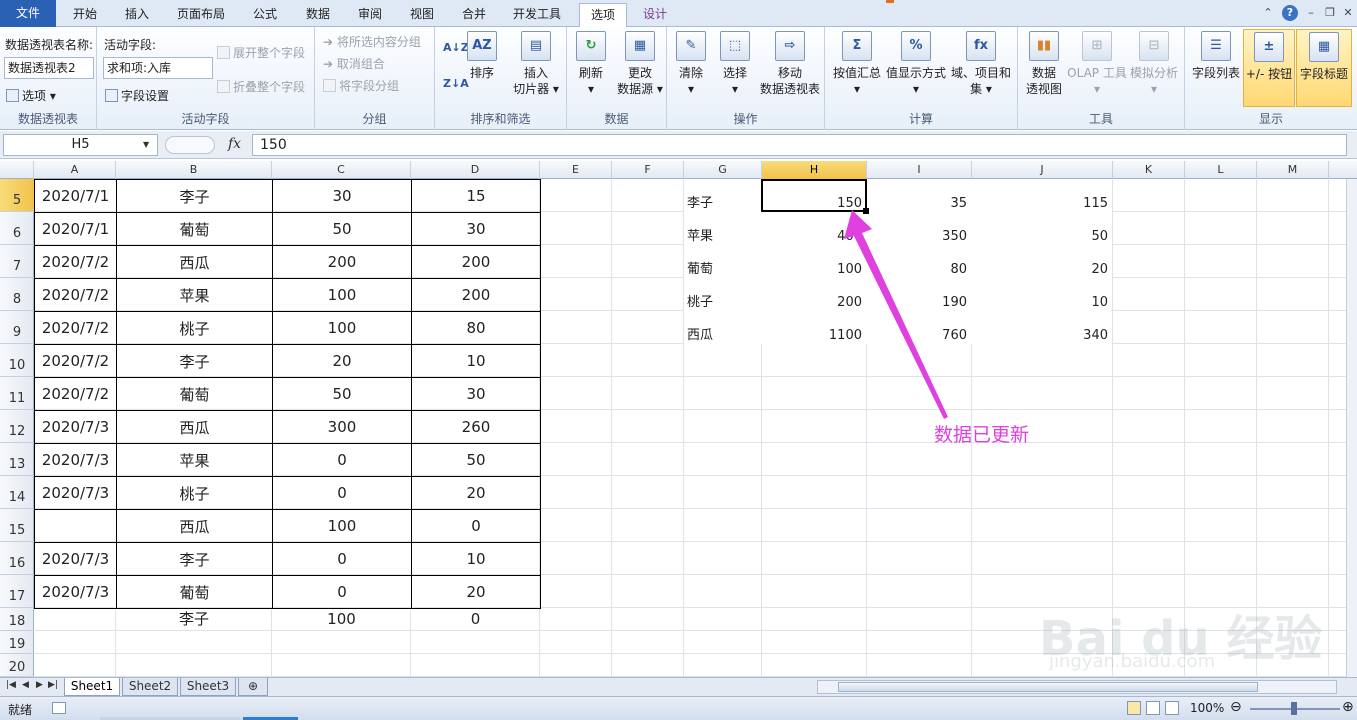 This screenshot has height=720, width=1357. I want to click on tab-merge: 合并, so click(474, 15).